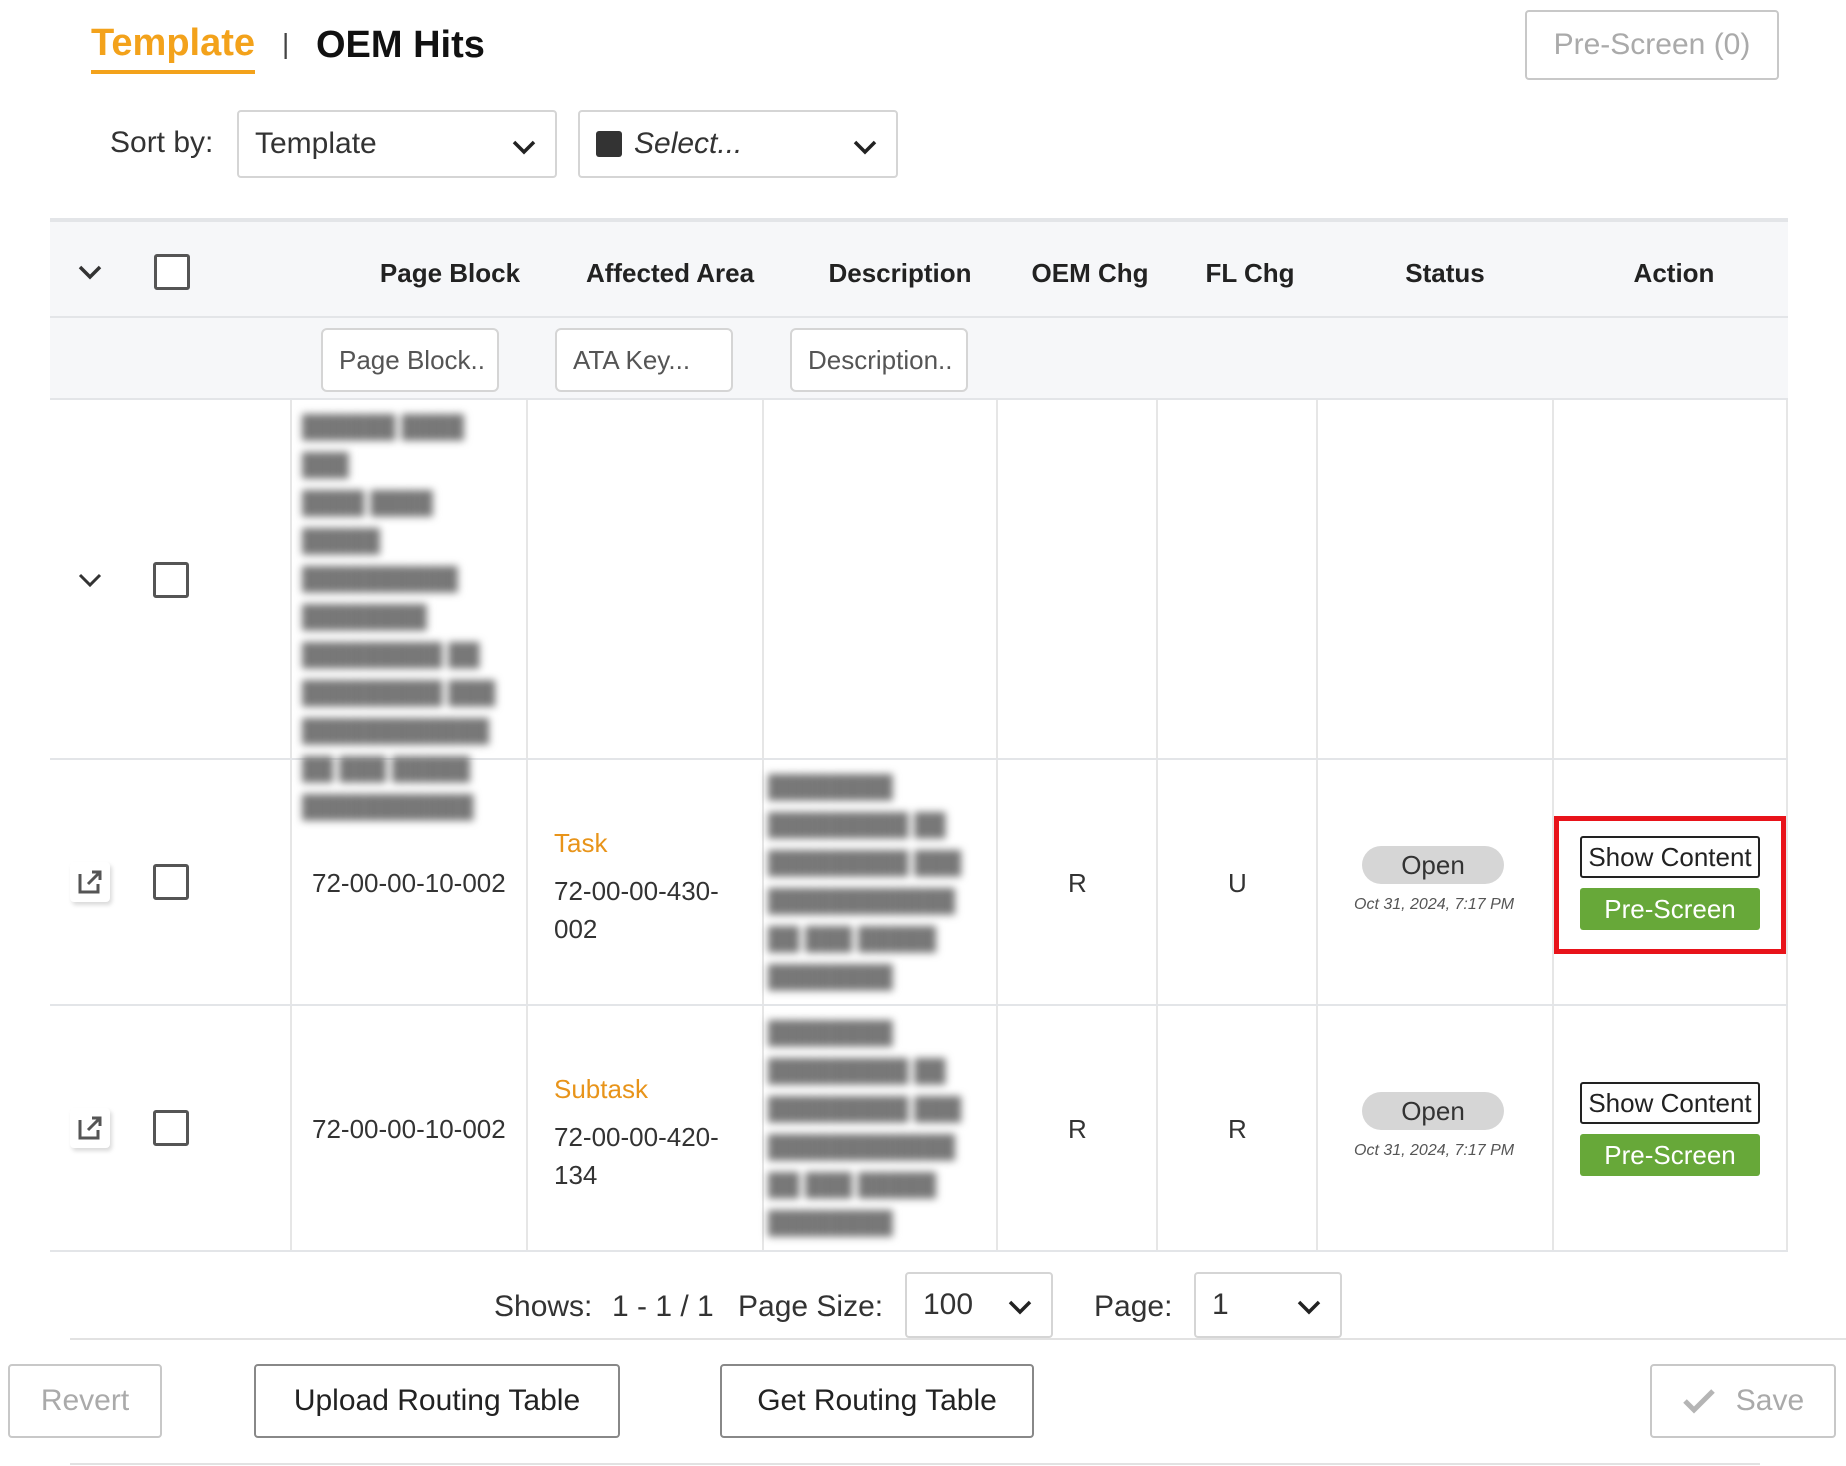 The width and height of the screenshot is (1846, 1466). What do you see at coordinates (1652, 45) in the screenshot?
I see `prescreen-count-button: Pre-Screen (0)` at bounding box center [1652, 45].